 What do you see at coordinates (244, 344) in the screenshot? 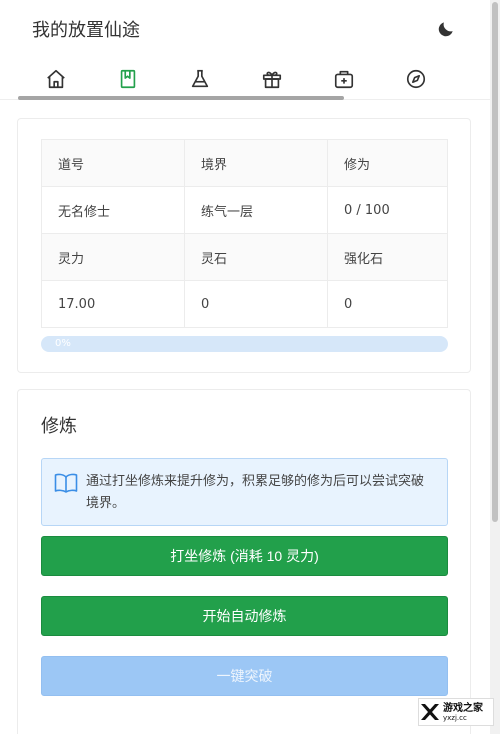
I see `cultivation-progress-bar: 0%` at bounding box center [244, 344].